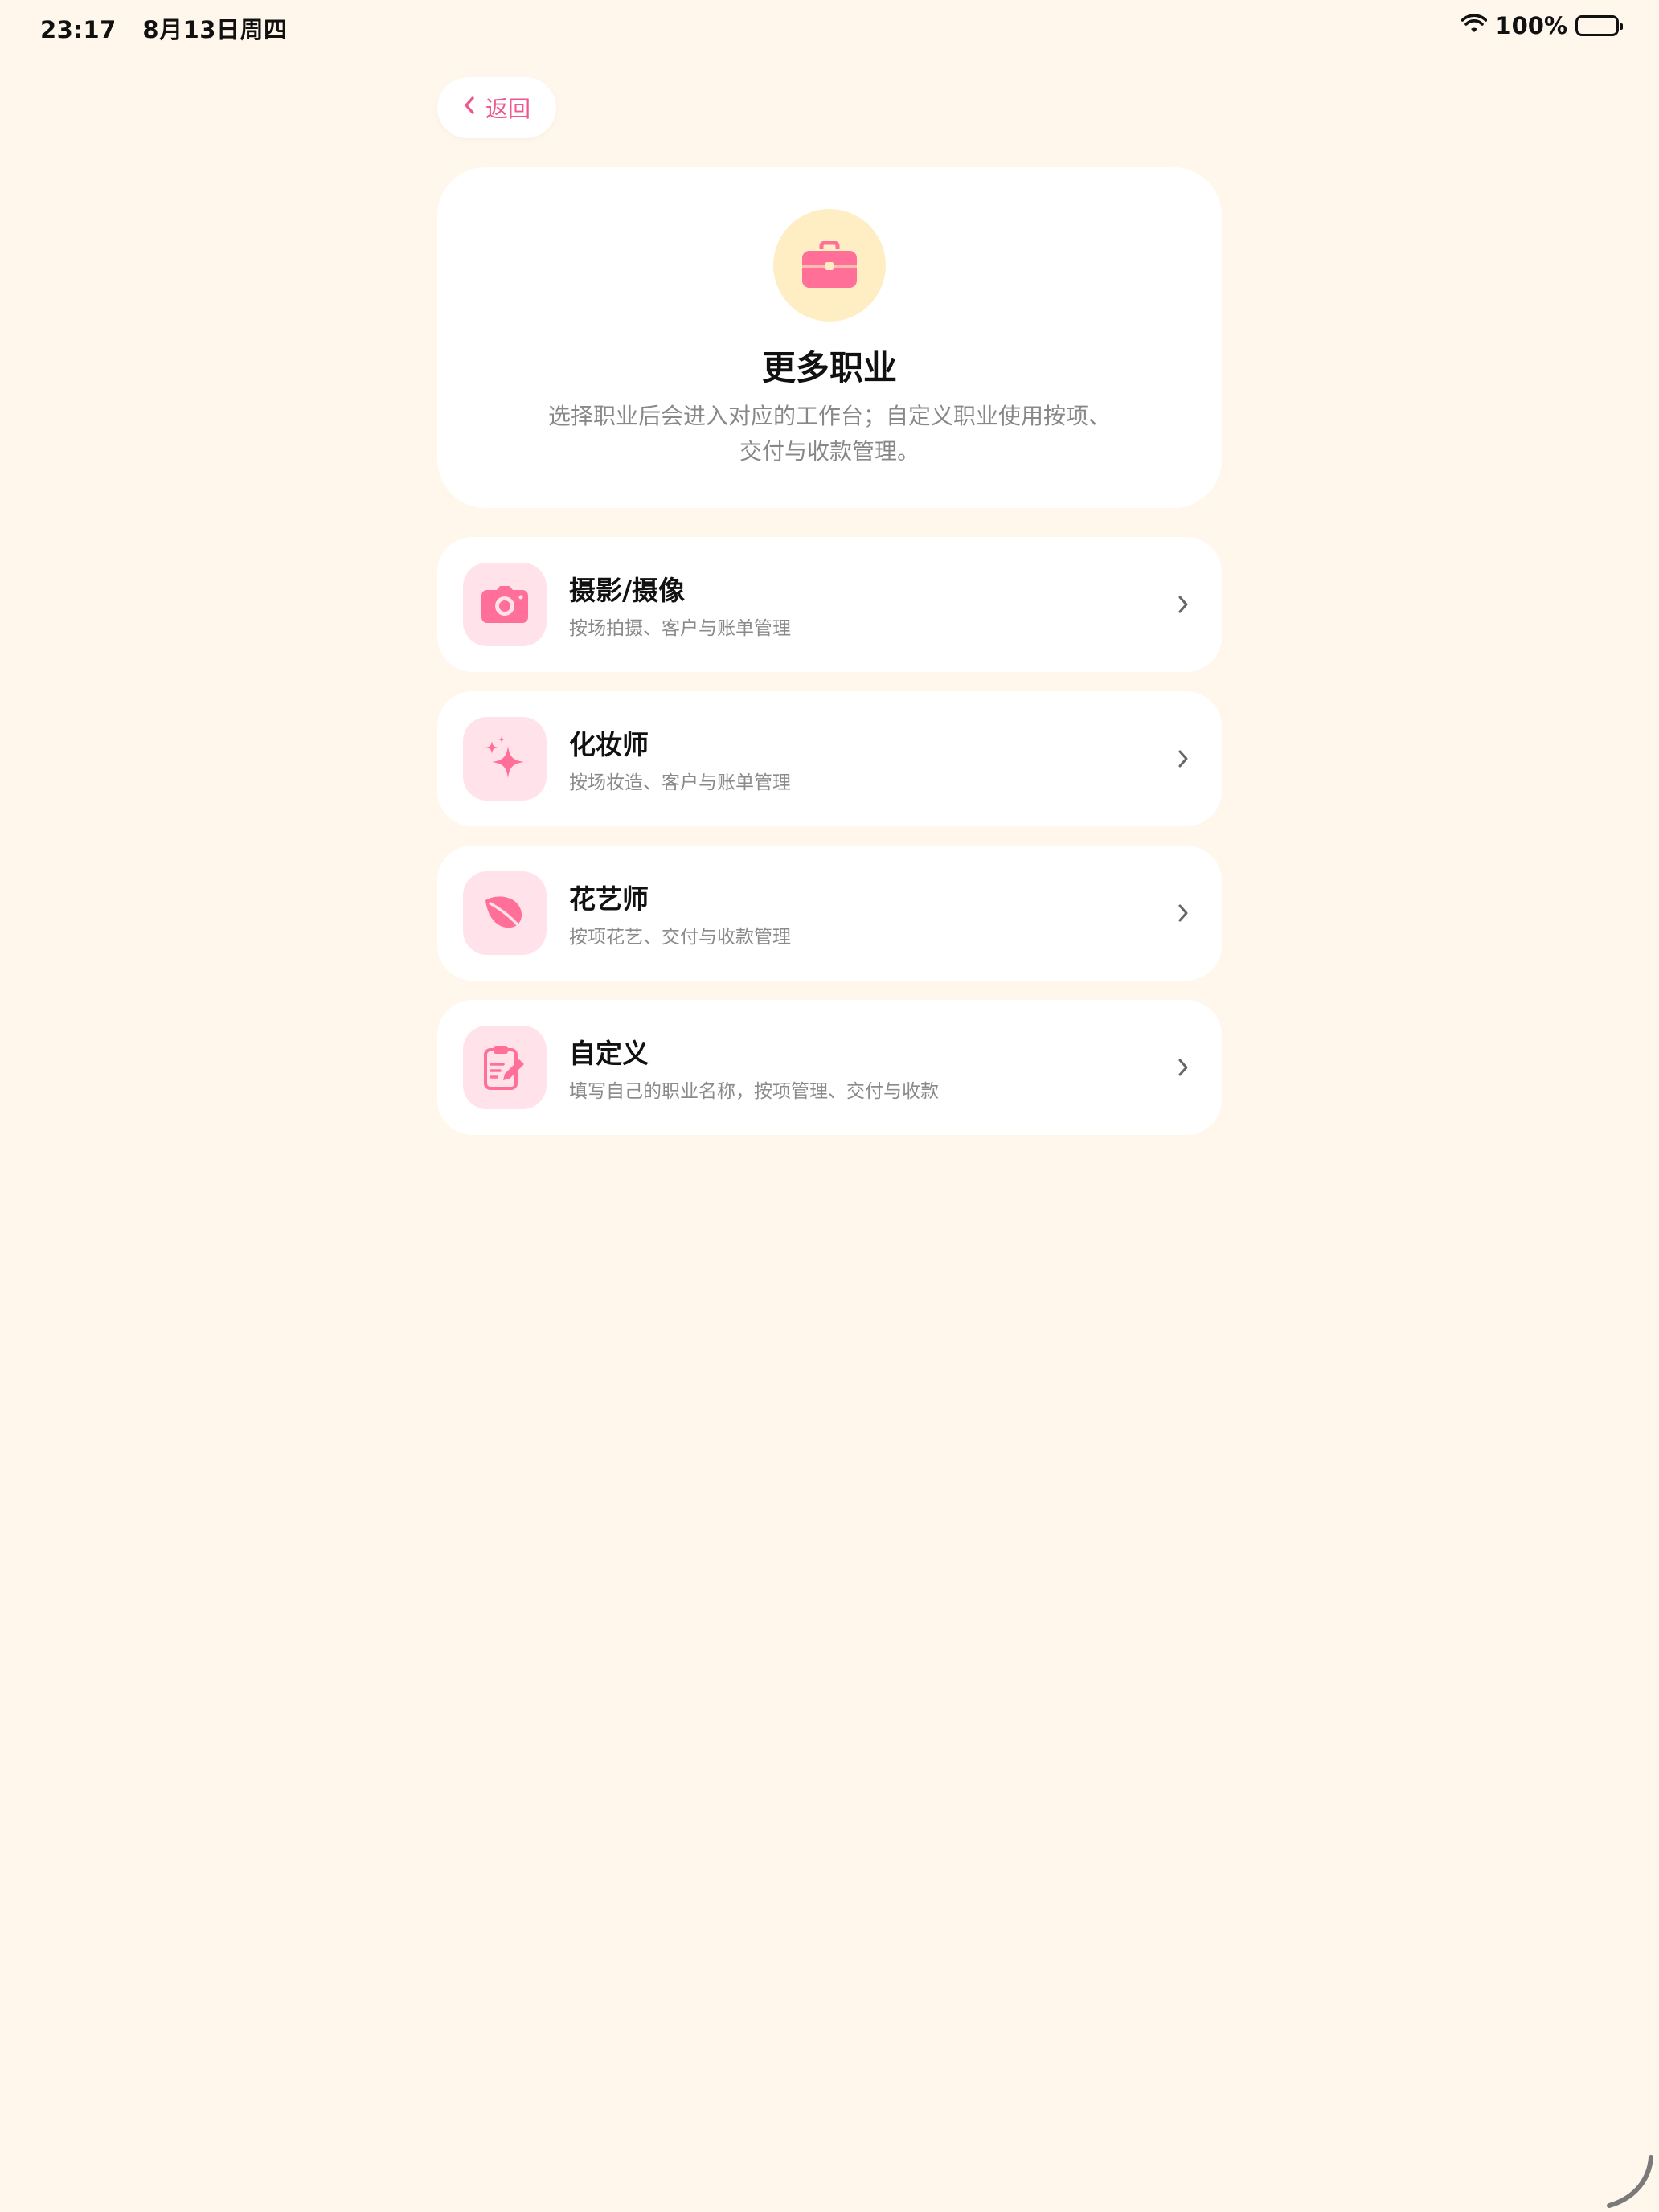  I want to click on wifi-icon, so click(1474, 25).